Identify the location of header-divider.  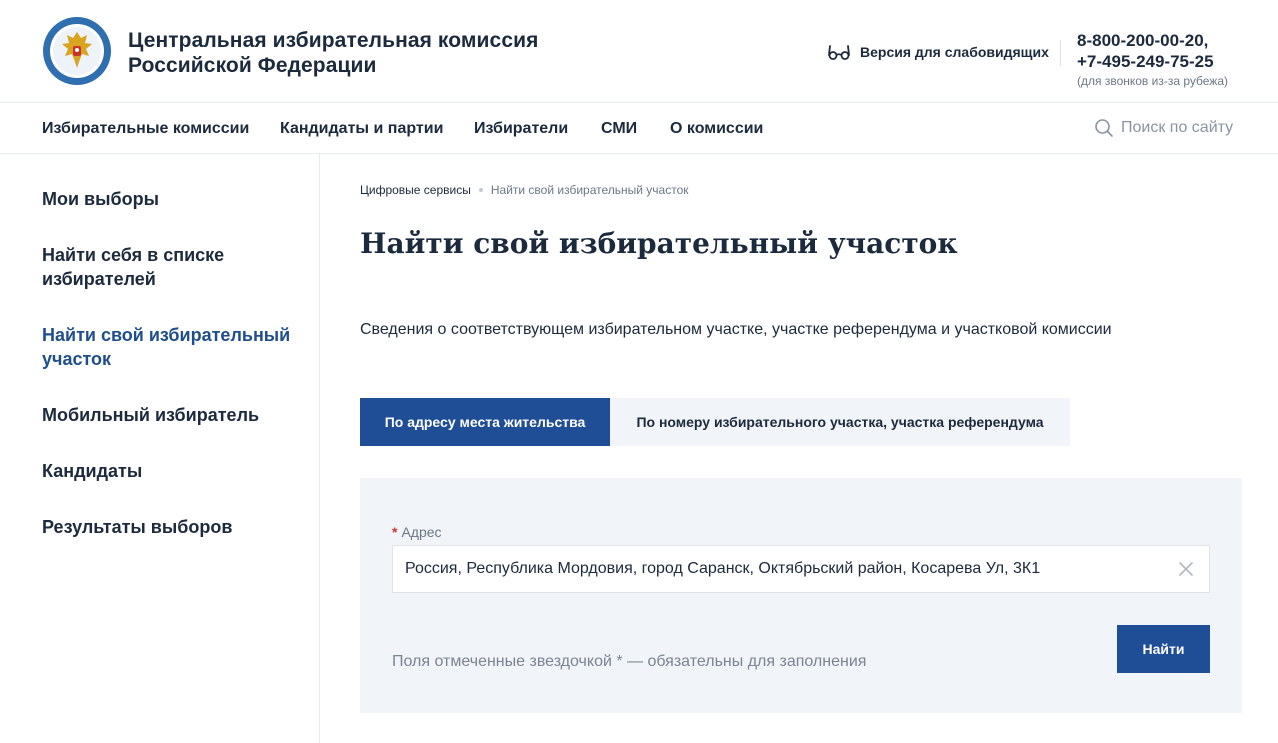
(1060, 53).